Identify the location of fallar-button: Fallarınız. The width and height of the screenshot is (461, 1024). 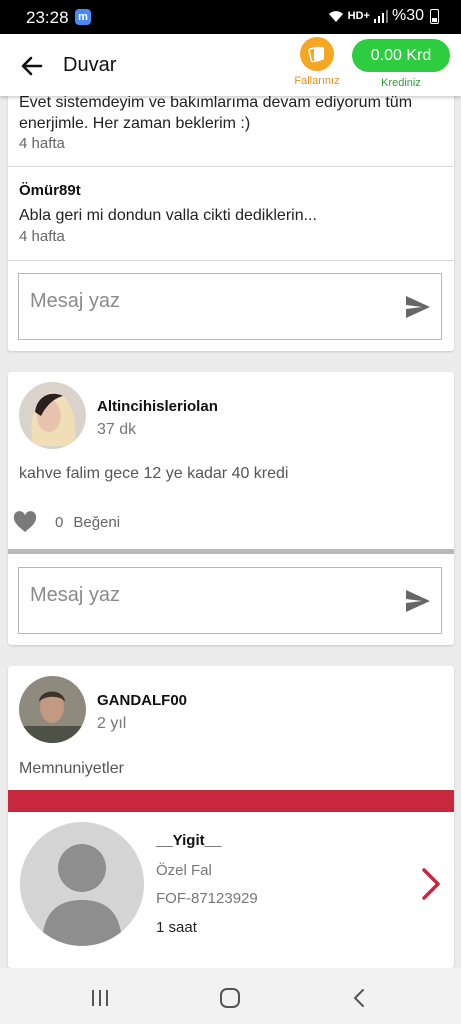
(317, 62).